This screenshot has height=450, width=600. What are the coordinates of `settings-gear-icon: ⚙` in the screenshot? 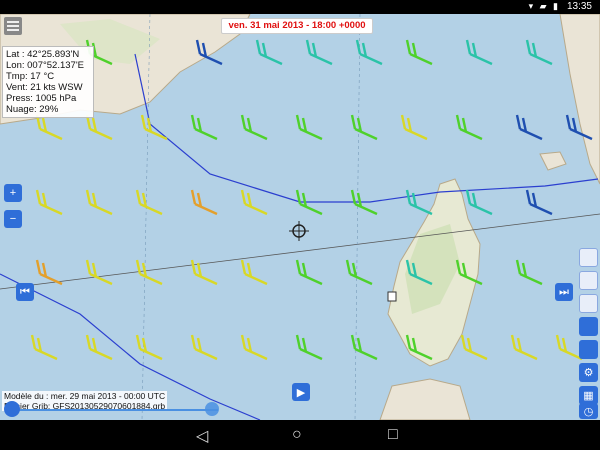 It's located at (588, 372).